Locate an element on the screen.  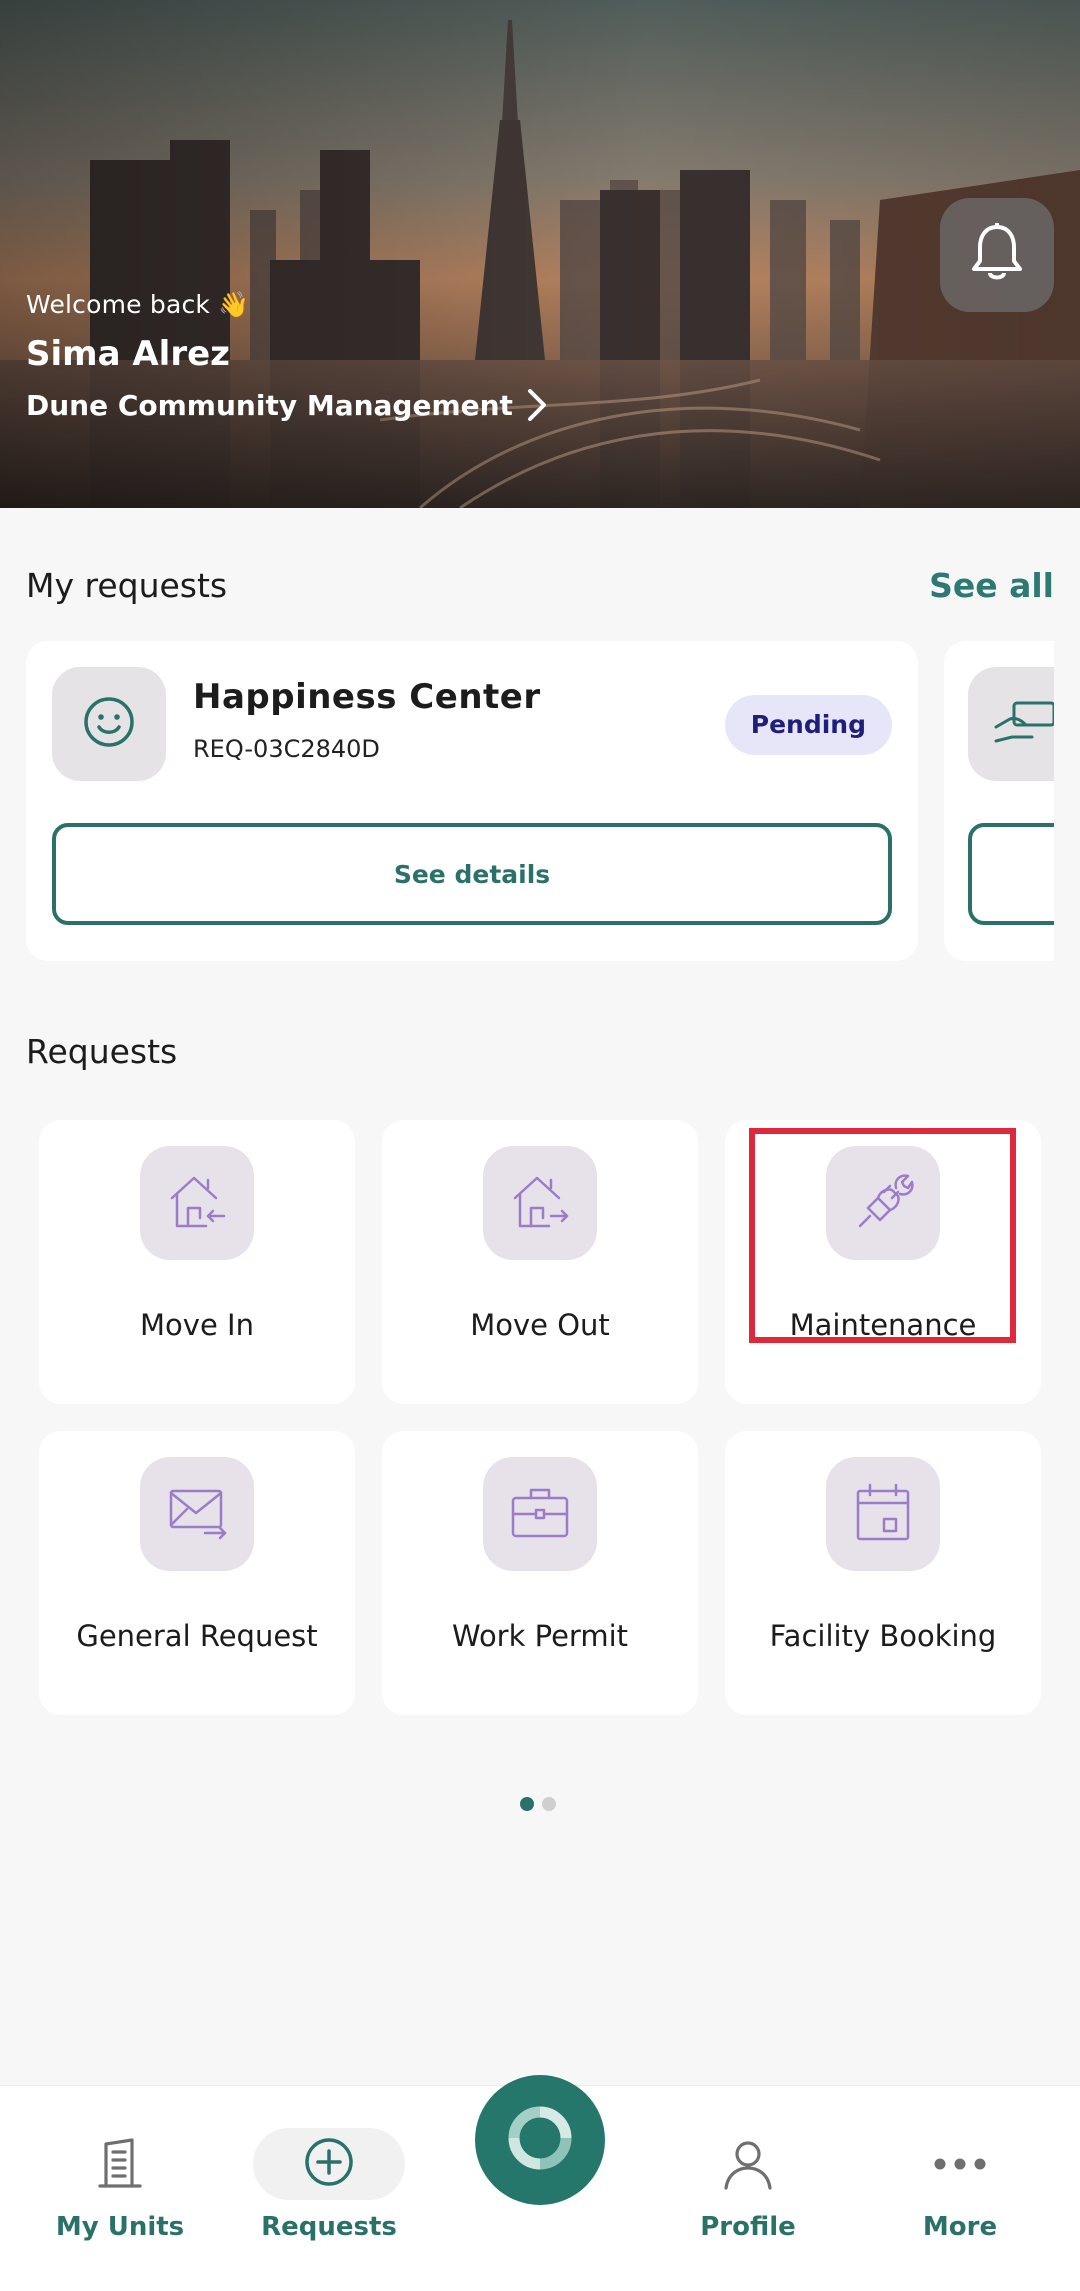
calendar-icon is located at coordinates (883, 1514).